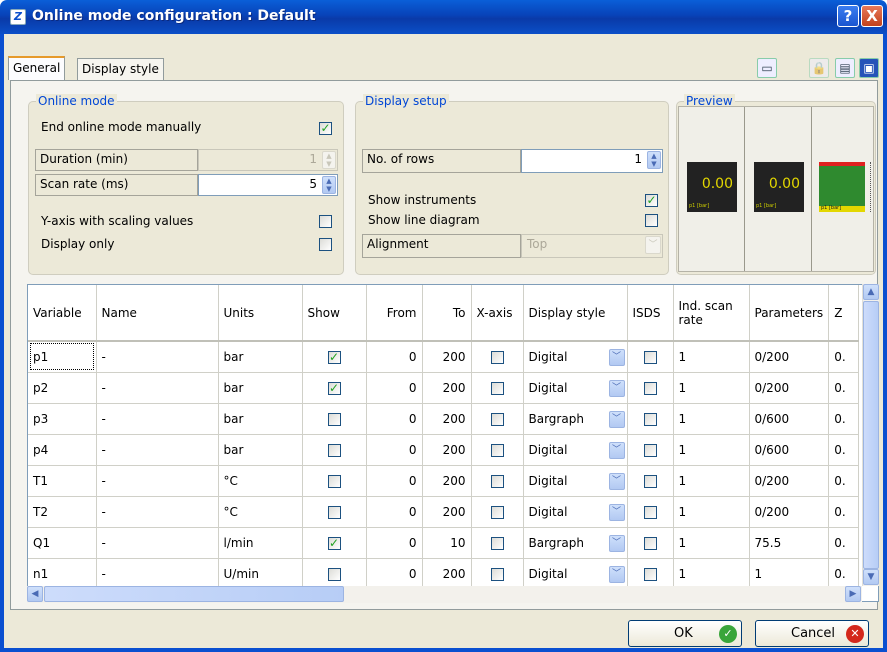  What do you see at coordinates (62, 543) in the screenshot?
I see `variable-cell: Q1` at bounding box center [62, 543].